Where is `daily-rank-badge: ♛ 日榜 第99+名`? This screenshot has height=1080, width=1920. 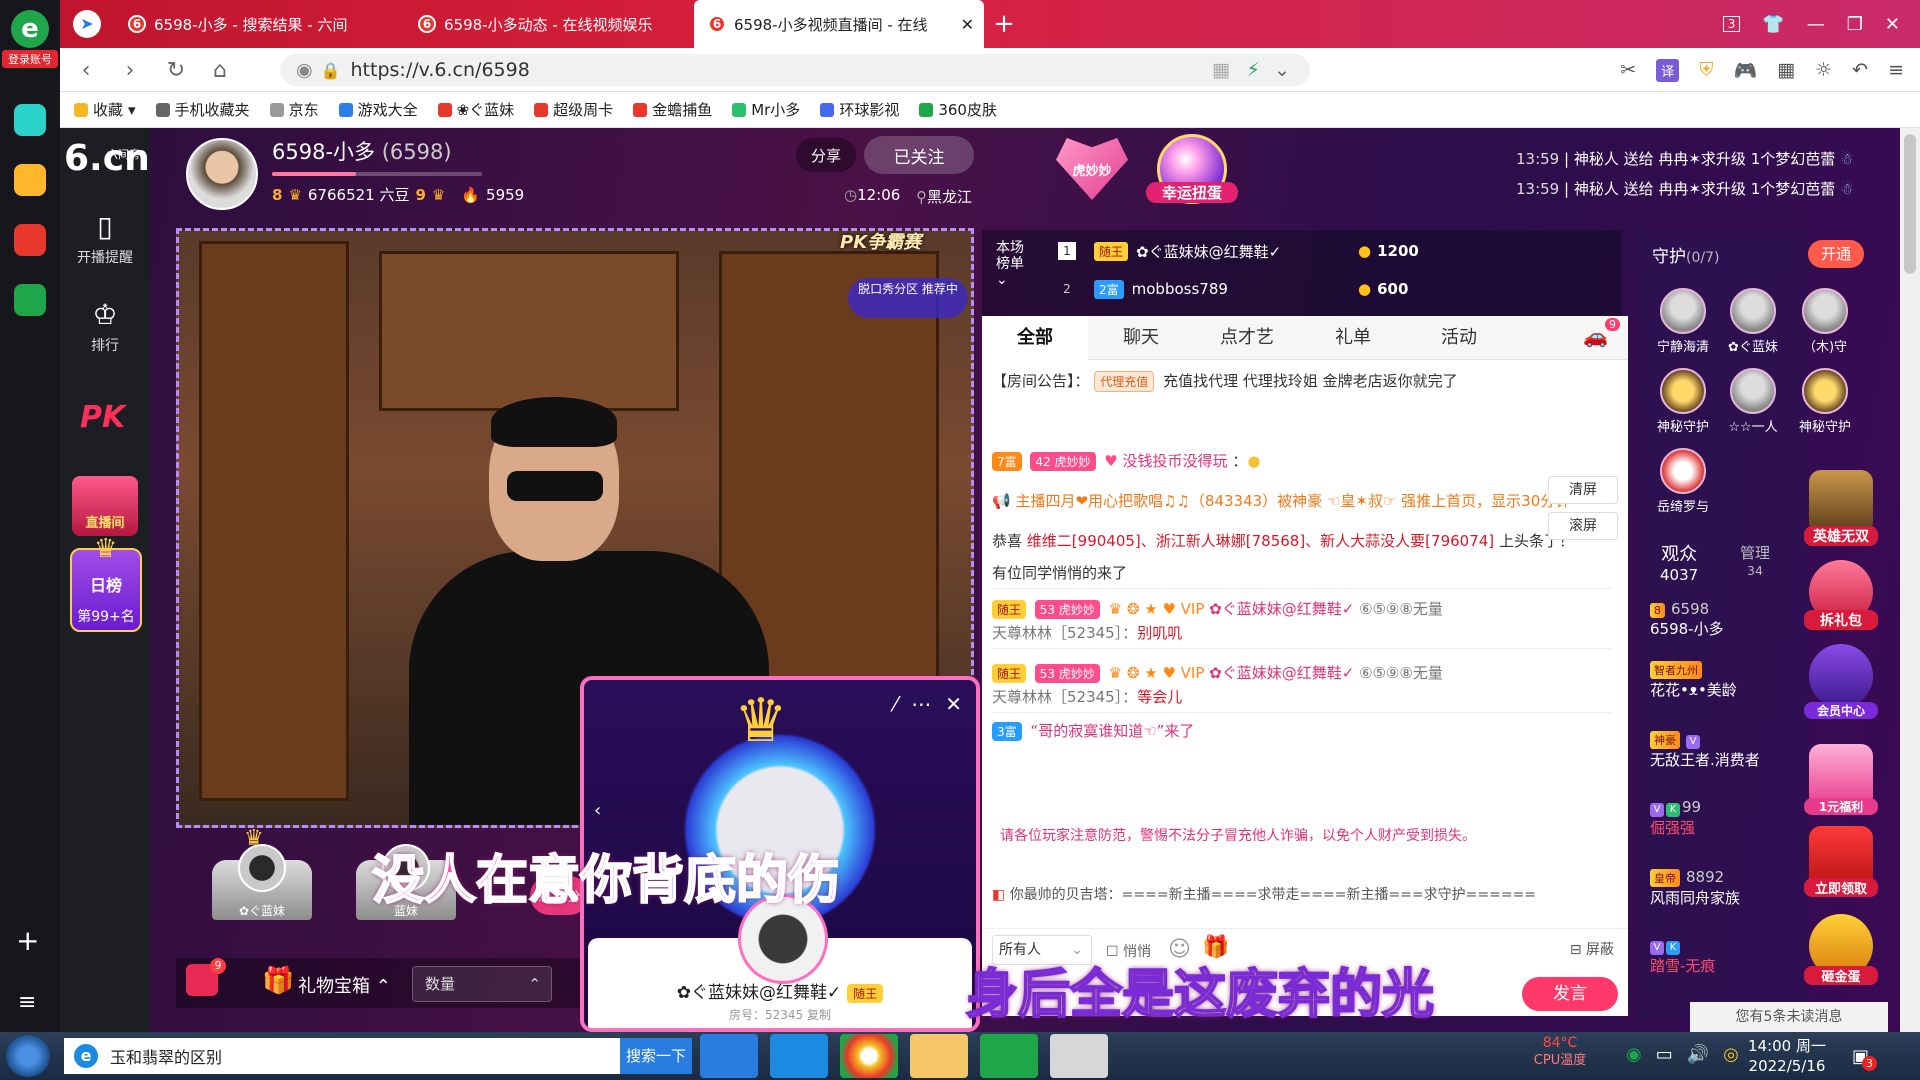
daily-rank-badge: ♛ 日榜 第99+名 is located at coordinates (106, 583).